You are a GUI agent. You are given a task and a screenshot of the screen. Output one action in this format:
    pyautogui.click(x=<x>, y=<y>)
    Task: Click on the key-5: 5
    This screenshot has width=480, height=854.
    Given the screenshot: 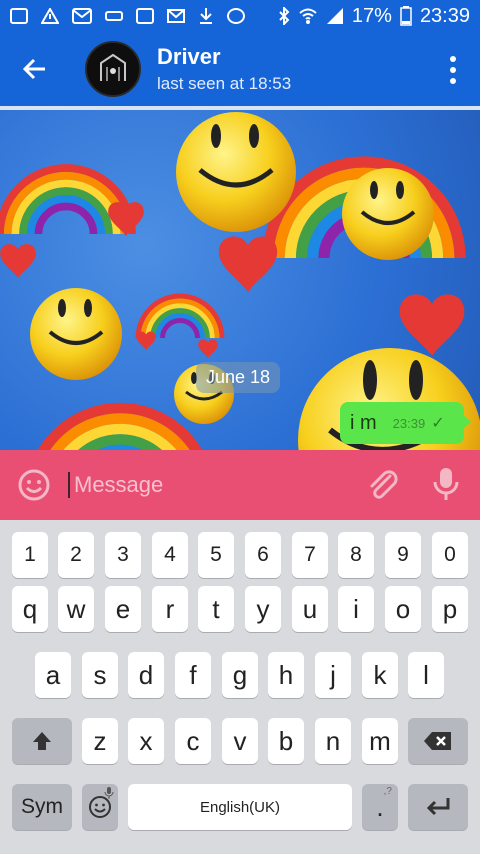 What is the action you would take?
    pyautogui.click(x=216, y=555)
    